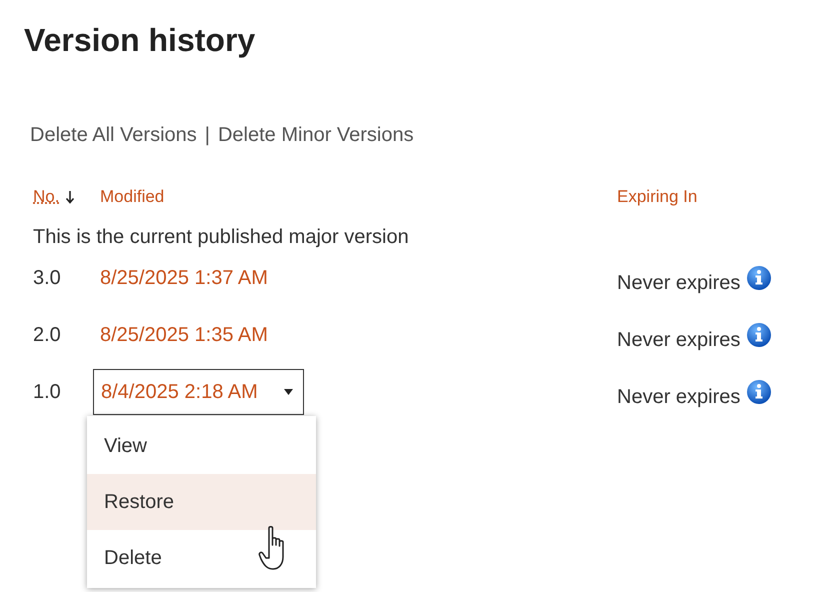 The image size is (823, 592). Describe the element at coordinates (201, 502) in the screenshot. I see `menu-item: Restore` at that location.